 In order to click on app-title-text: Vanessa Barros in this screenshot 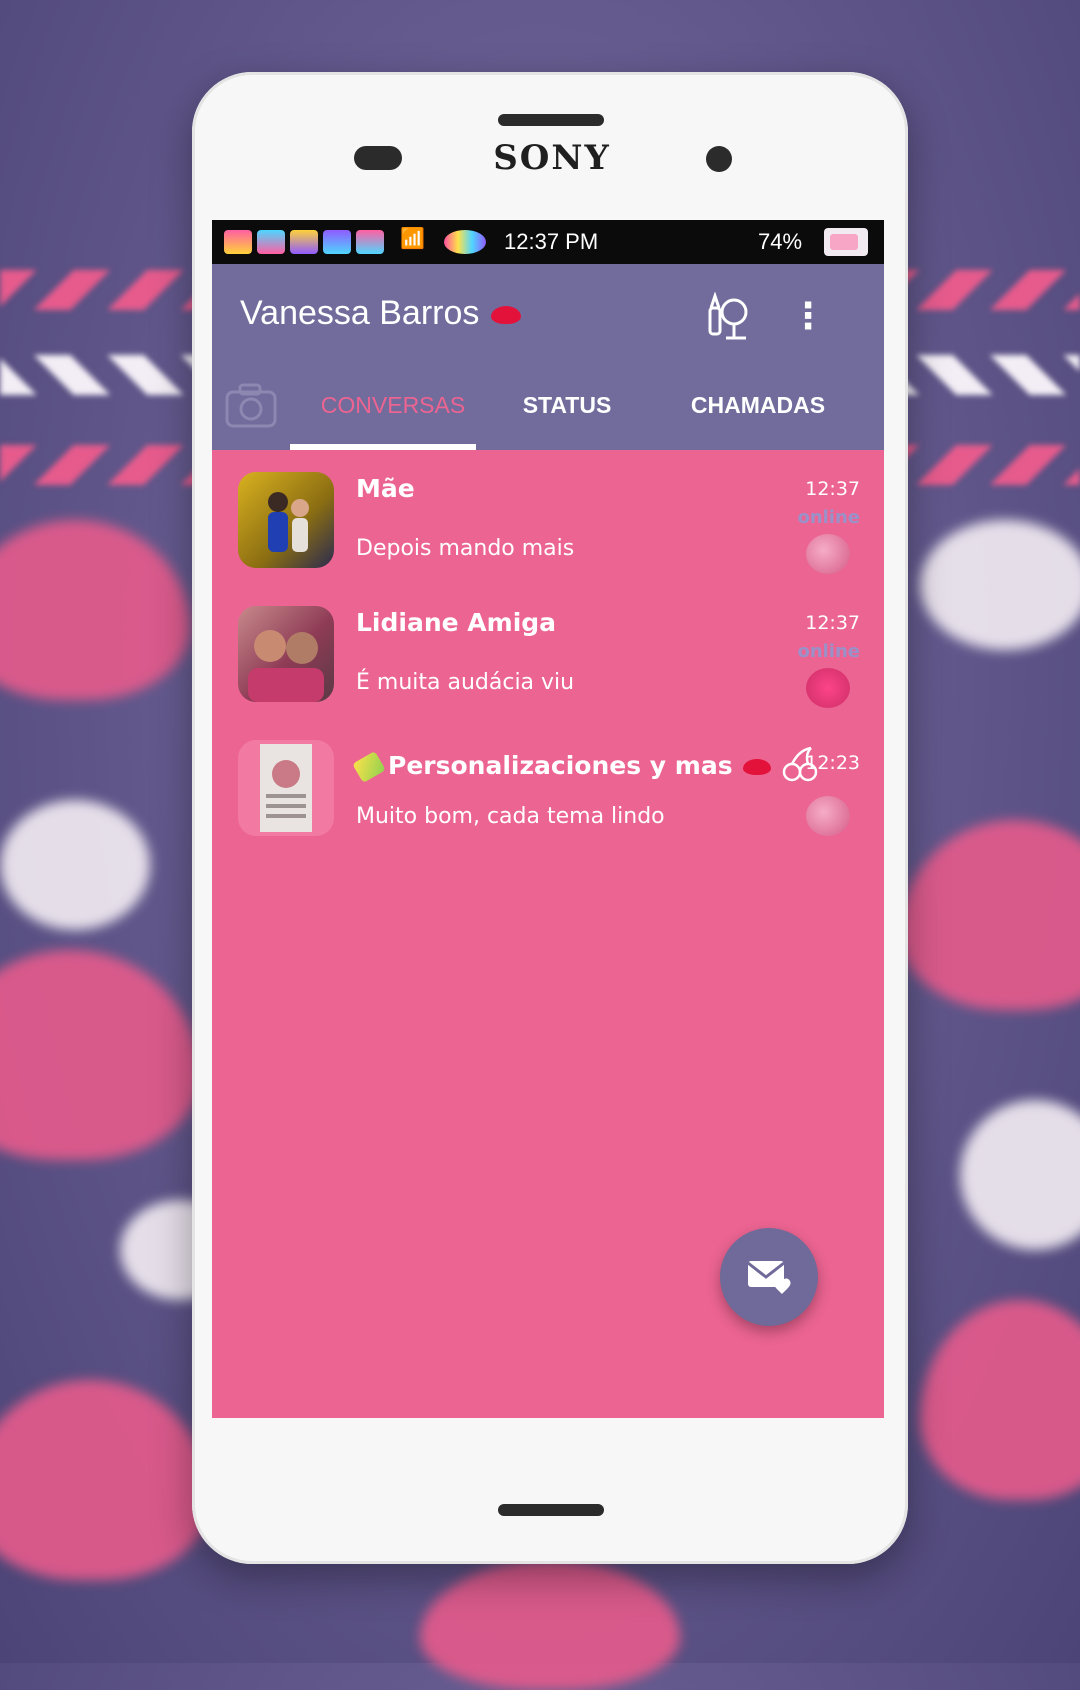, I will do `click(360, 313)`.